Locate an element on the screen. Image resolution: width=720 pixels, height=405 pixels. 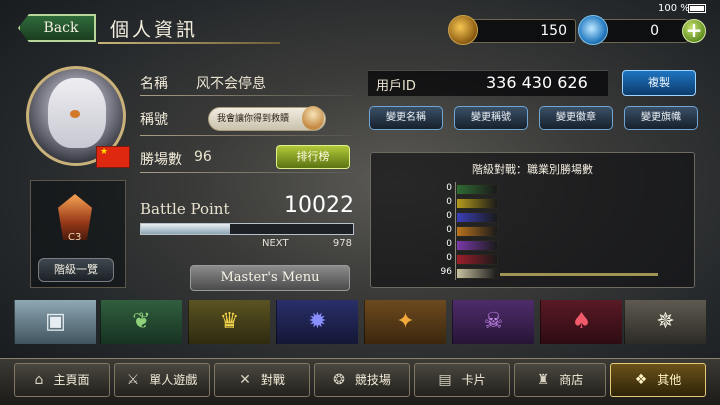
nav-arena: ❂ 競技場 is located at coordinates (362, 380).